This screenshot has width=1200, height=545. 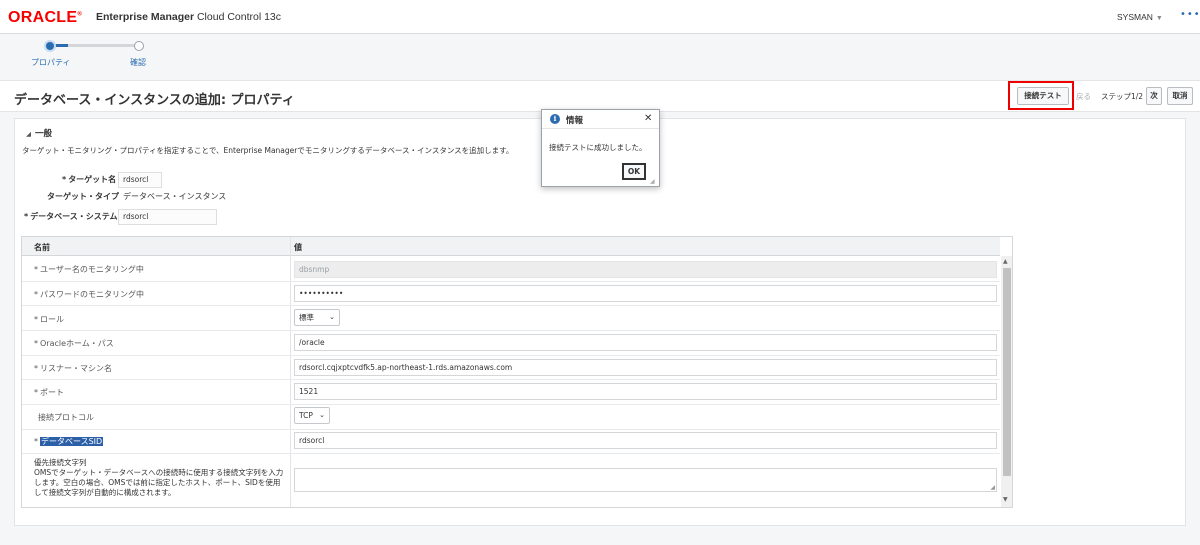 What do you see at coordinates (39, 133) in the screenshot?
I see `section-general: ◢ 一般` at bounding box center [39, 133].